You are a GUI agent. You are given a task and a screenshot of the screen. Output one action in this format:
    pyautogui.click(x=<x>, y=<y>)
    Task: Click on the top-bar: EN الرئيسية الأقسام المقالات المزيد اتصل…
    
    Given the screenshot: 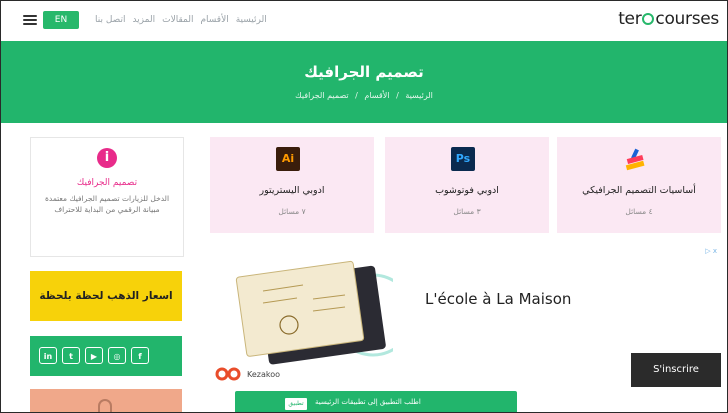 What is the action you would take?
    pyautogui.click(x=364, y=21)
    